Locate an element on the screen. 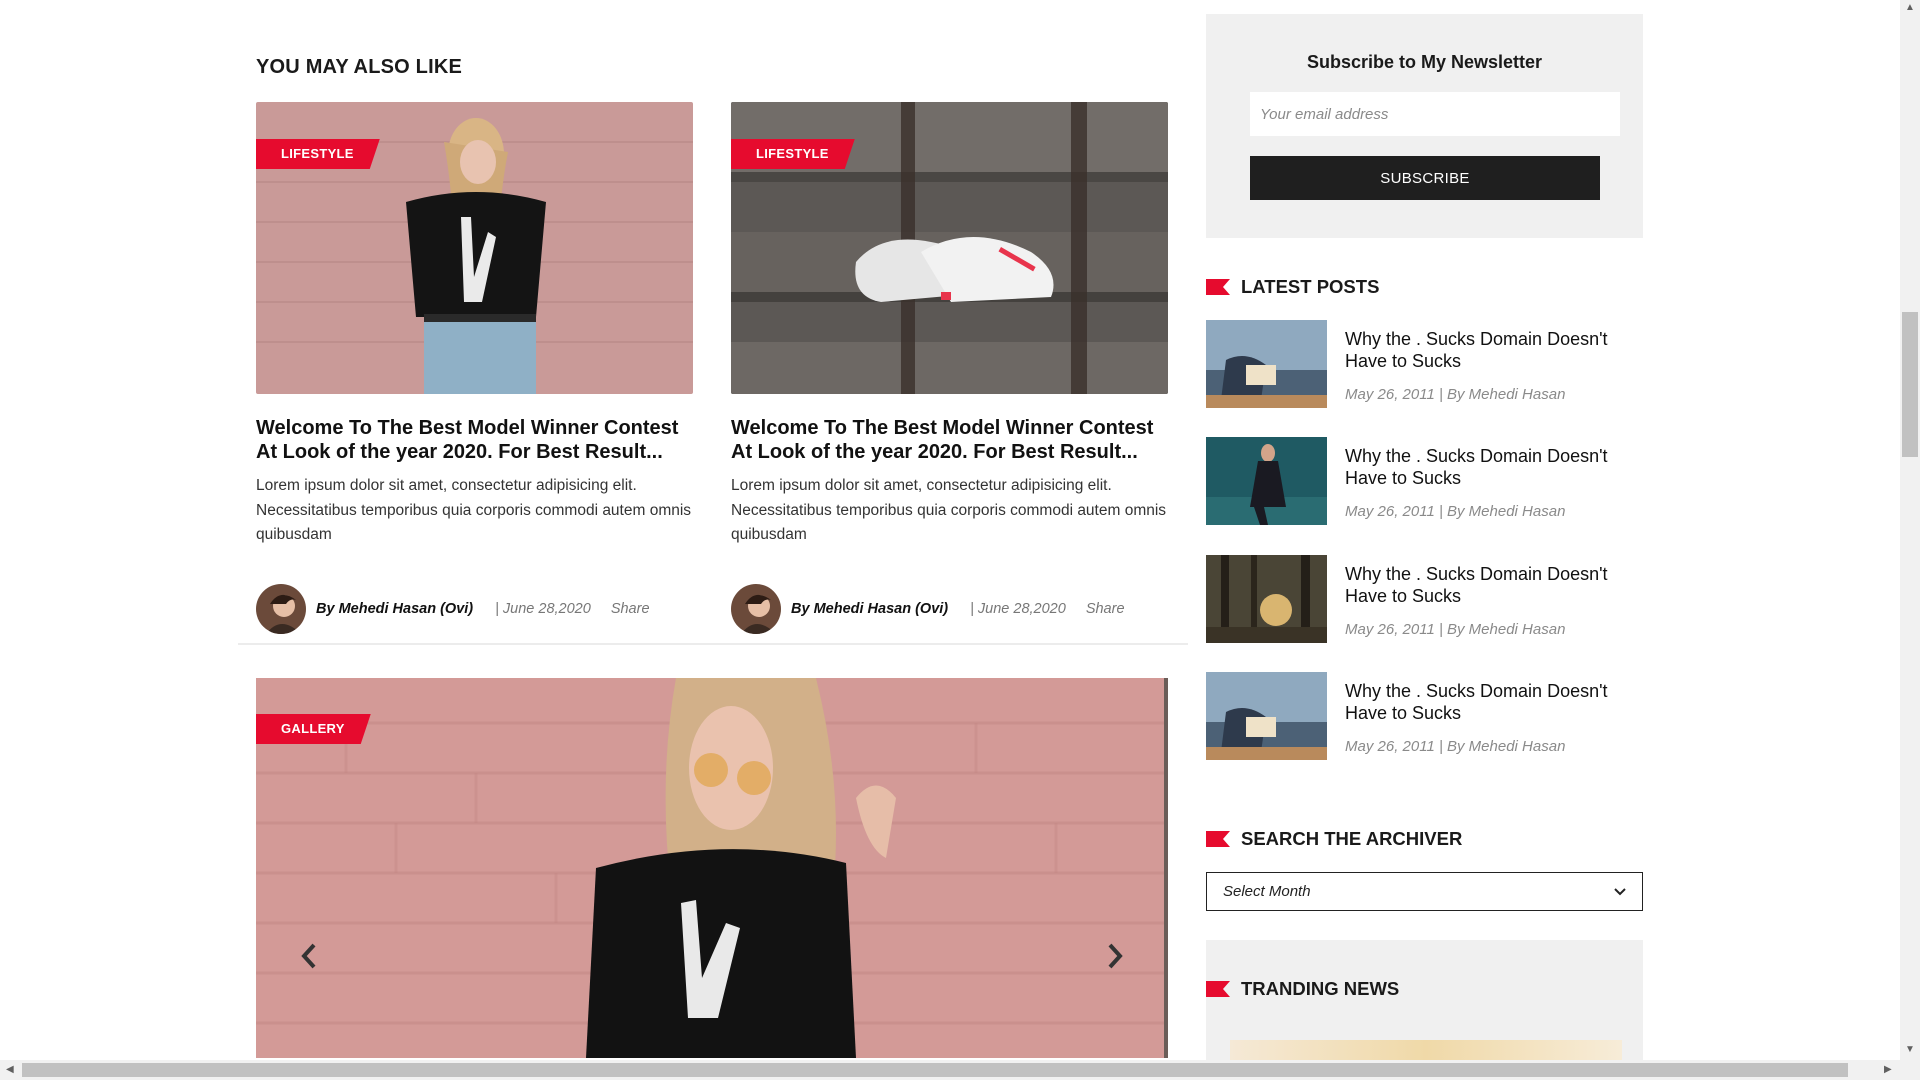  chevron-right-icon is located at coordinates (1115, 958).